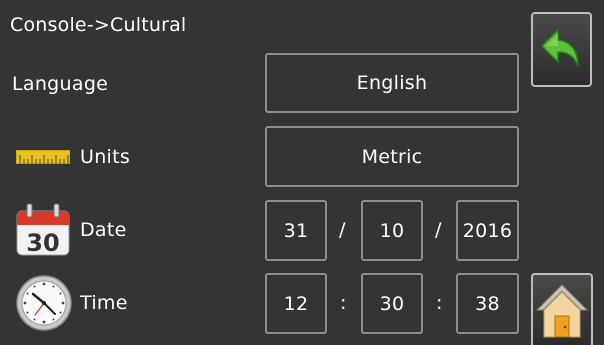  Describe the element at coordinates (98, 25) in the screenshot. I see `page-title: Console->Cultural` at that location.